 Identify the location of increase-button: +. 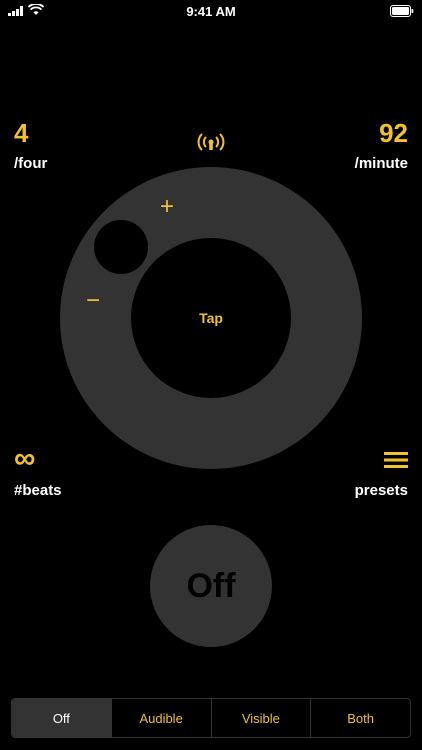
(167, 207).